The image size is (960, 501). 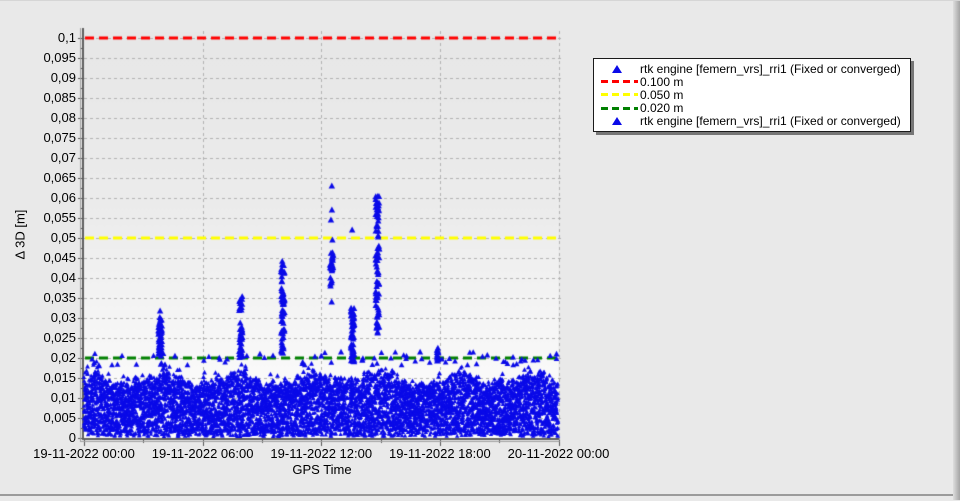 I want to click on y-tick-label: 0,095, so click(x=59, y=57).